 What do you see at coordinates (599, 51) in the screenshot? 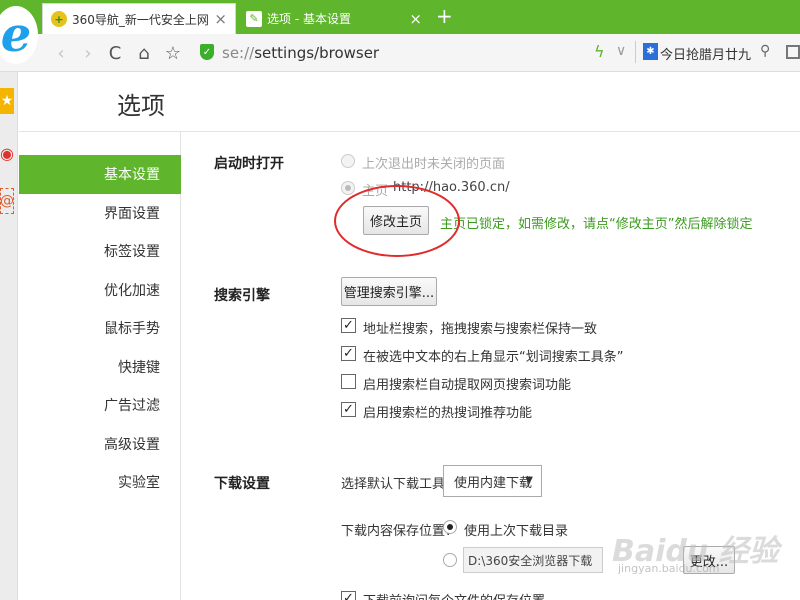
I see `speed-bolt-icon: ϟ` at bounding box center [599, 51].